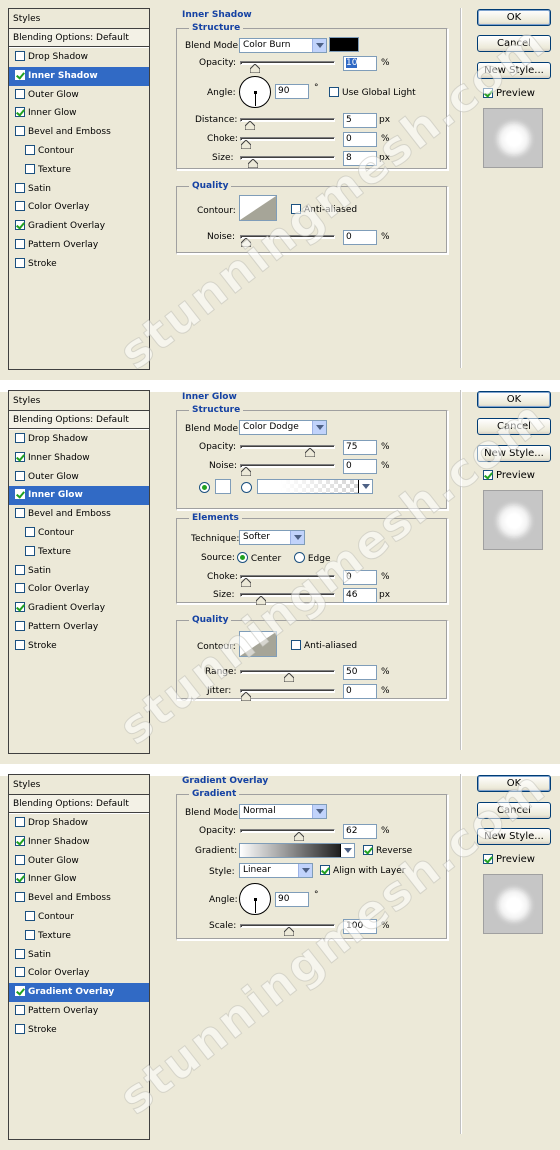  Describe the element at coordinates (283, 811) in the screenshot. I see `blend-mode-select: Normal` at that location.